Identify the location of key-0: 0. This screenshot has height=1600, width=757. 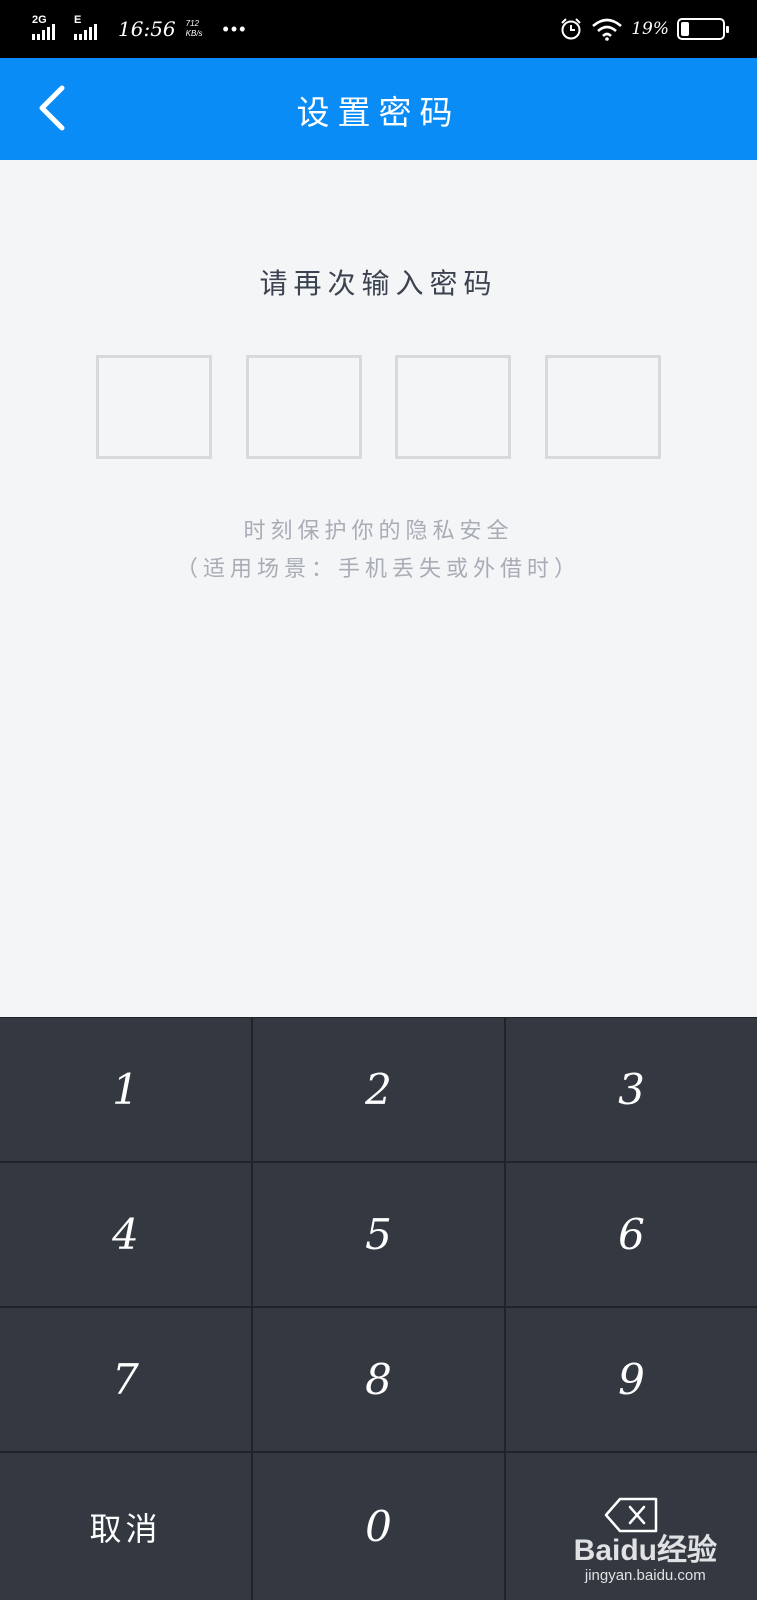
(378, 1526).